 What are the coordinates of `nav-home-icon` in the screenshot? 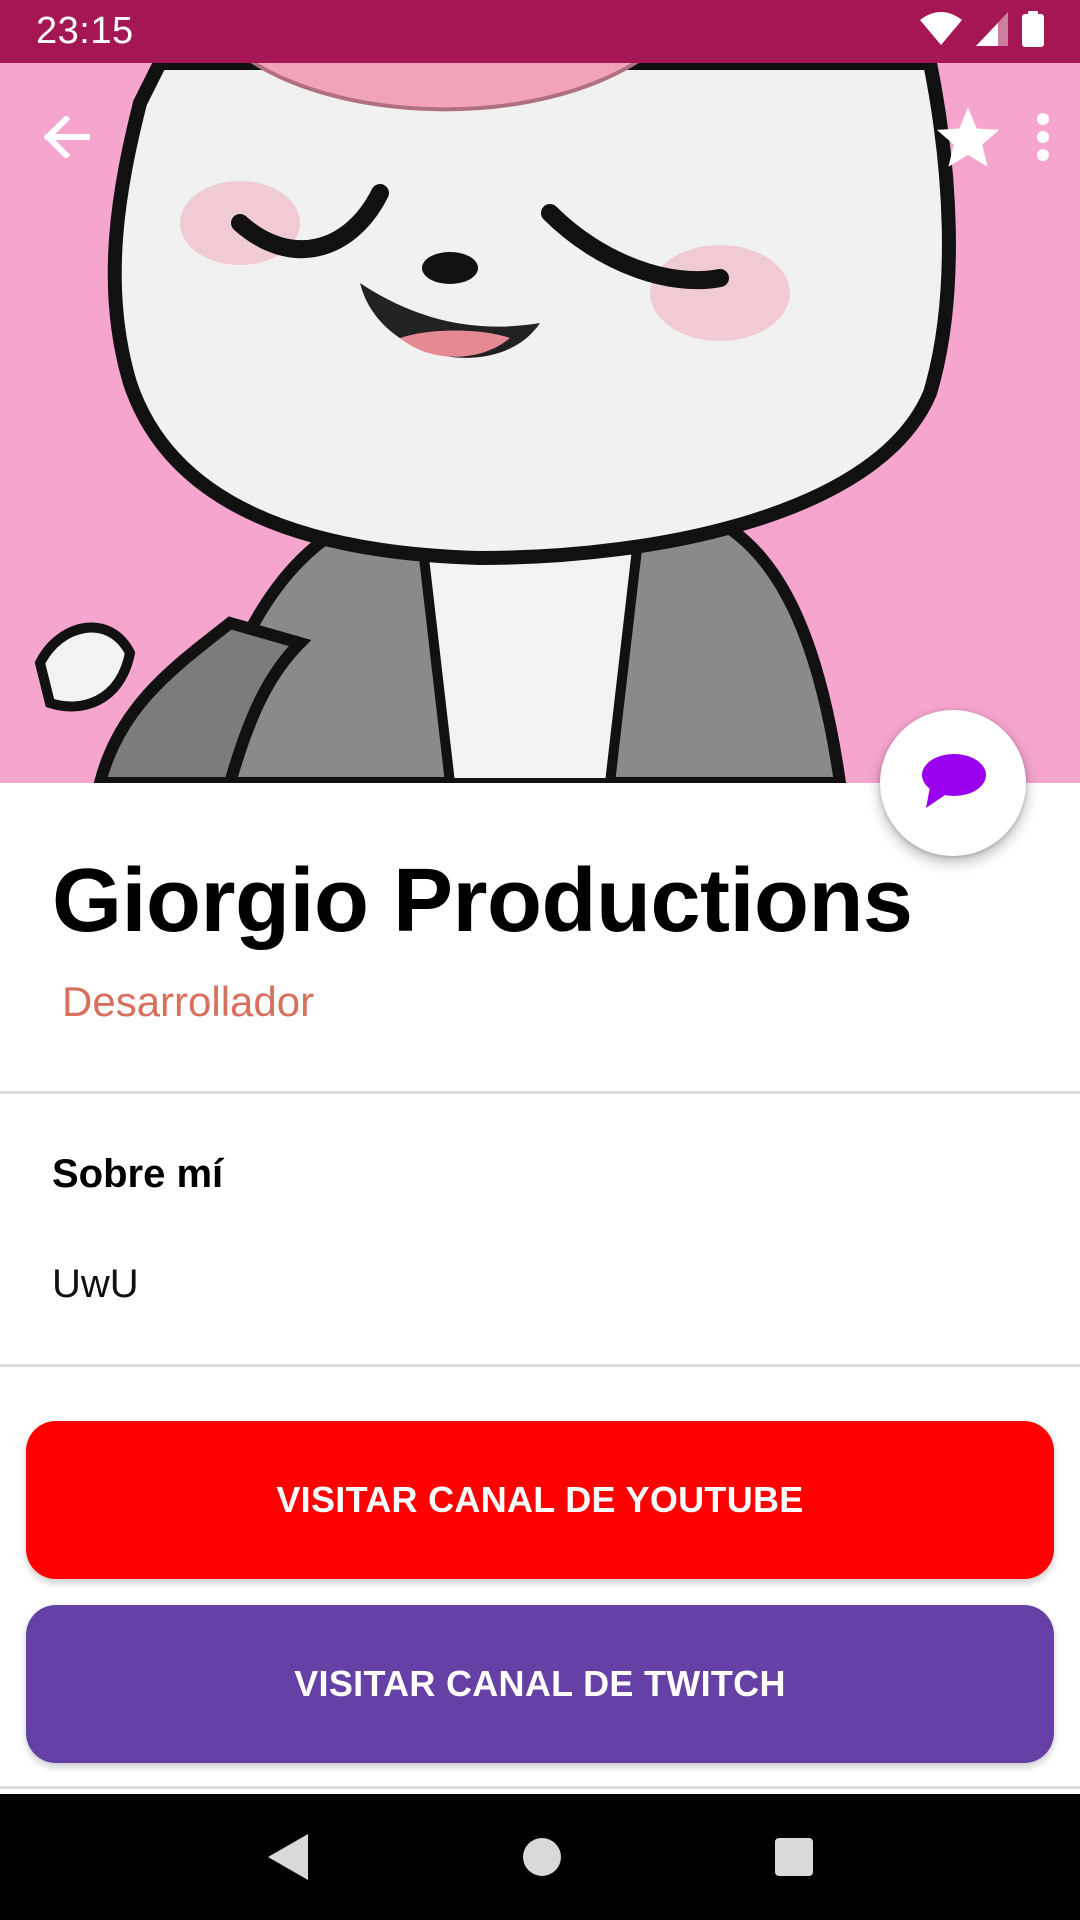 It's located at (542, 1857).